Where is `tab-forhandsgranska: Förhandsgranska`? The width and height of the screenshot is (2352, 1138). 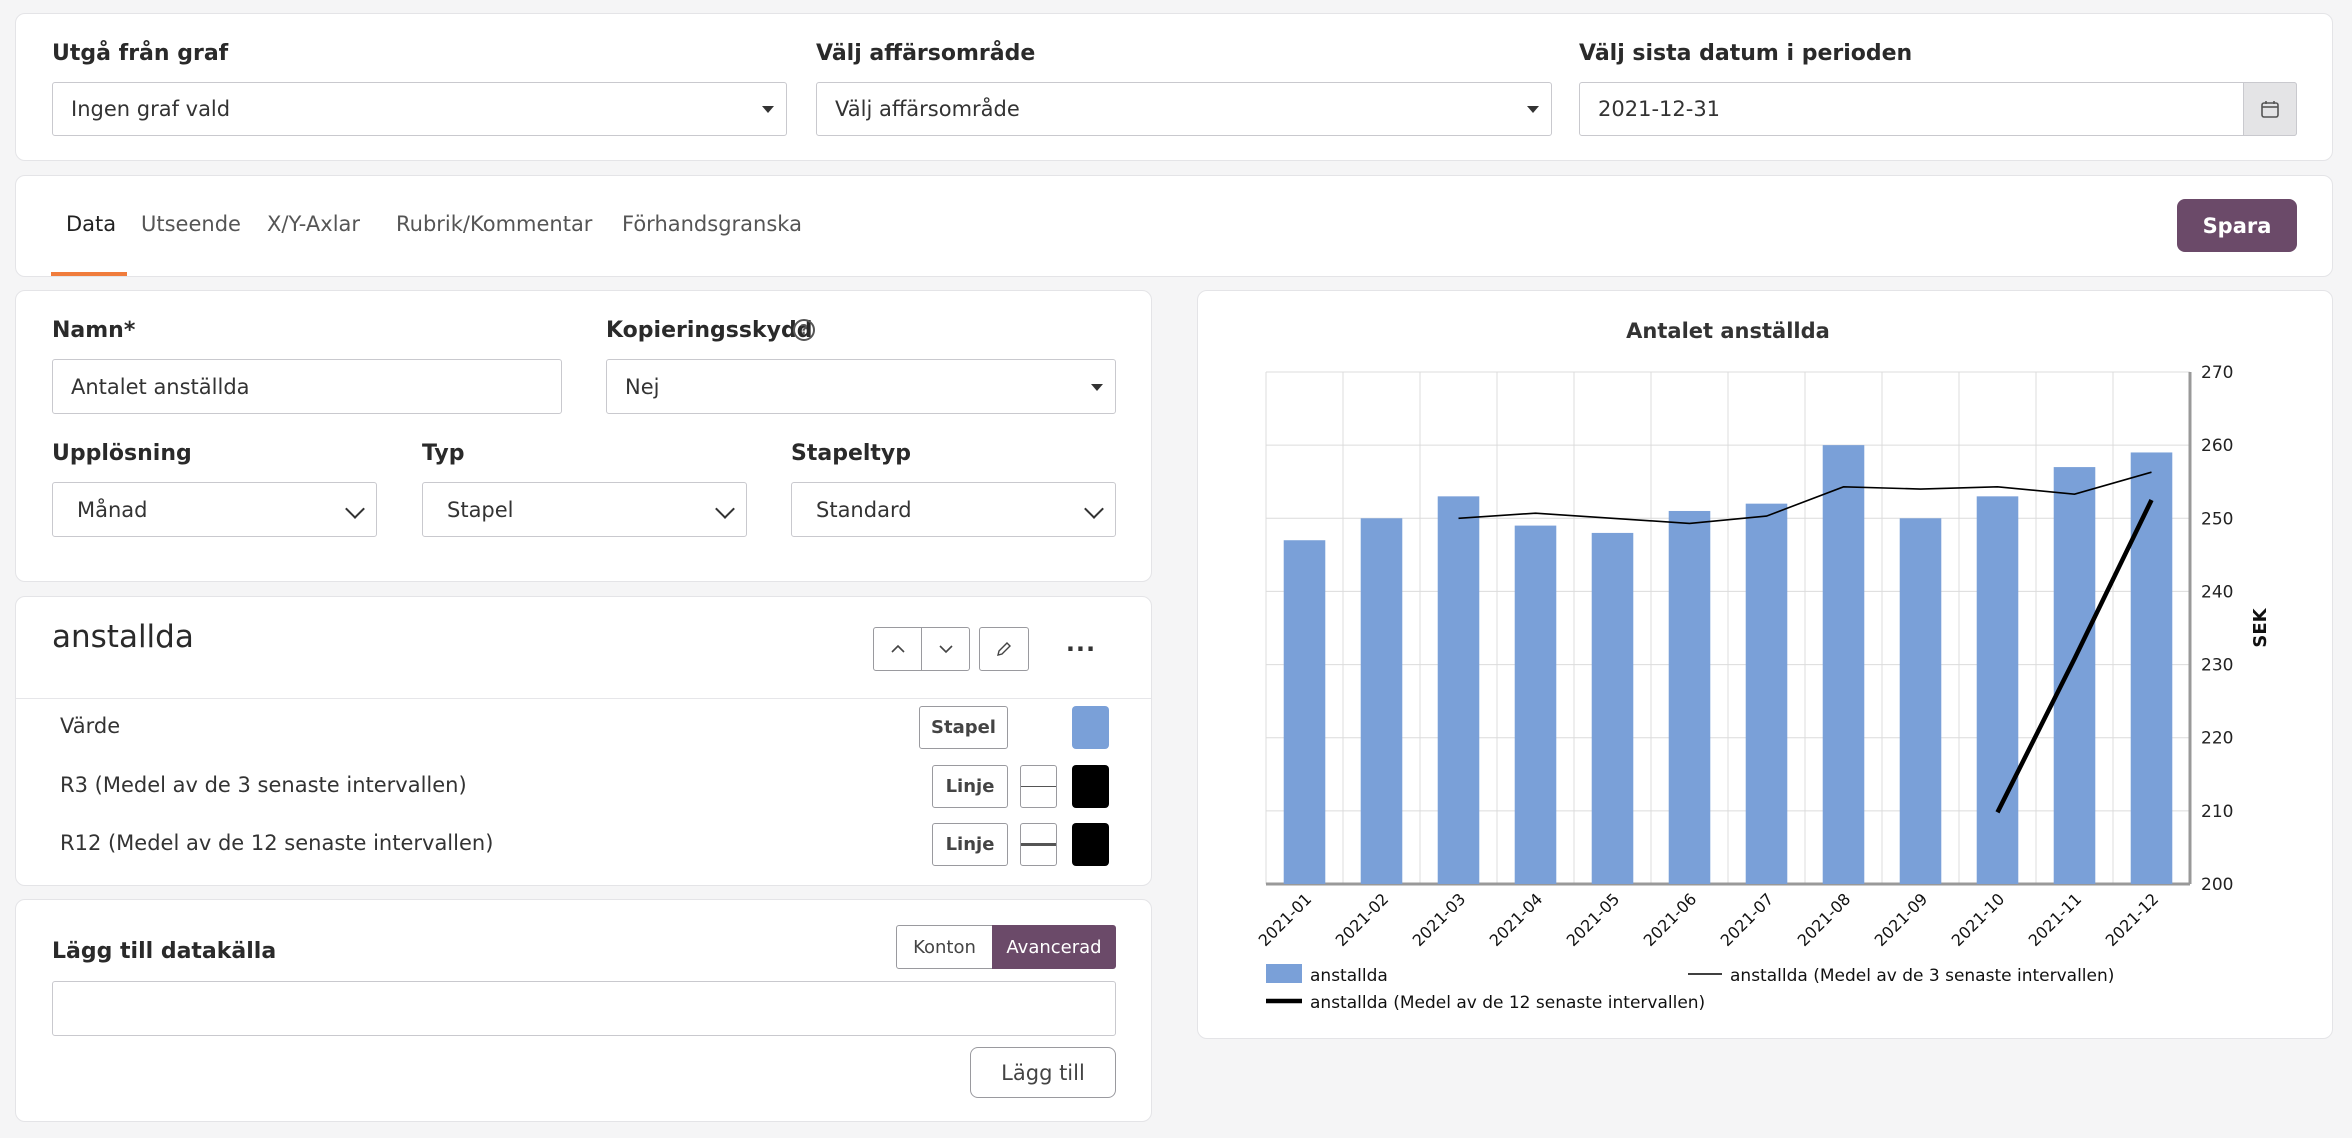 tab-forhandsgranska: Förhandsgranska is located at coordinates (712, 224).